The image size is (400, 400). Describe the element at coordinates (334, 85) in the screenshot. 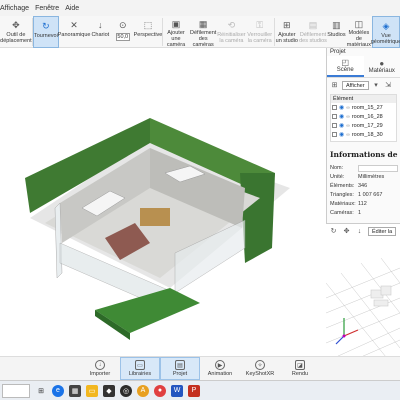

I see `scene-tree-tool-icon: ⊞` at that location.